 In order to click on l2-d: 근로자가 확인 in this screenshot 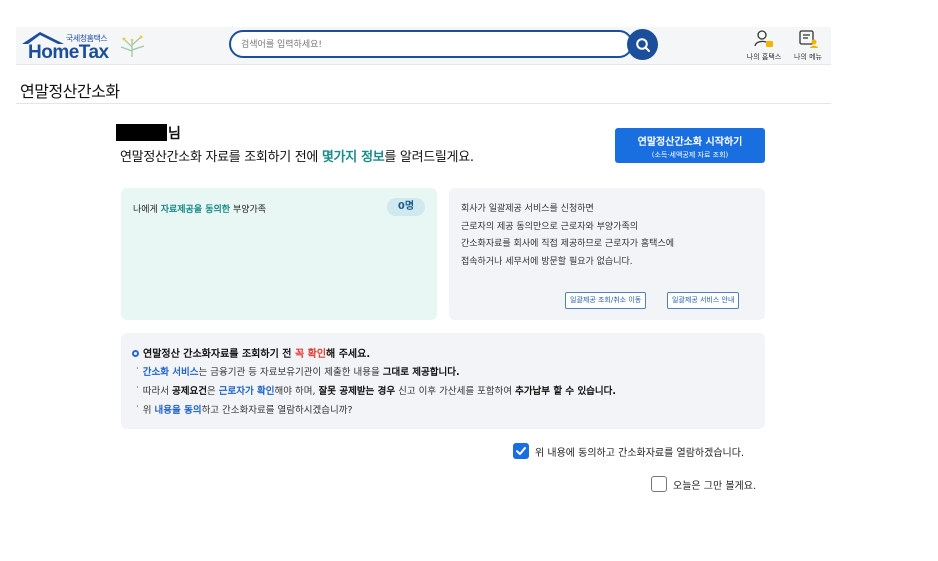, I will do `click(246, 391)`.